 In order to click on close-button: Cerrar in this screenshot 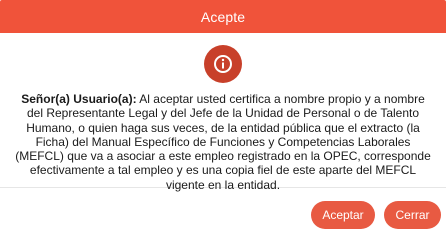, I will do `click(412, 215)`.